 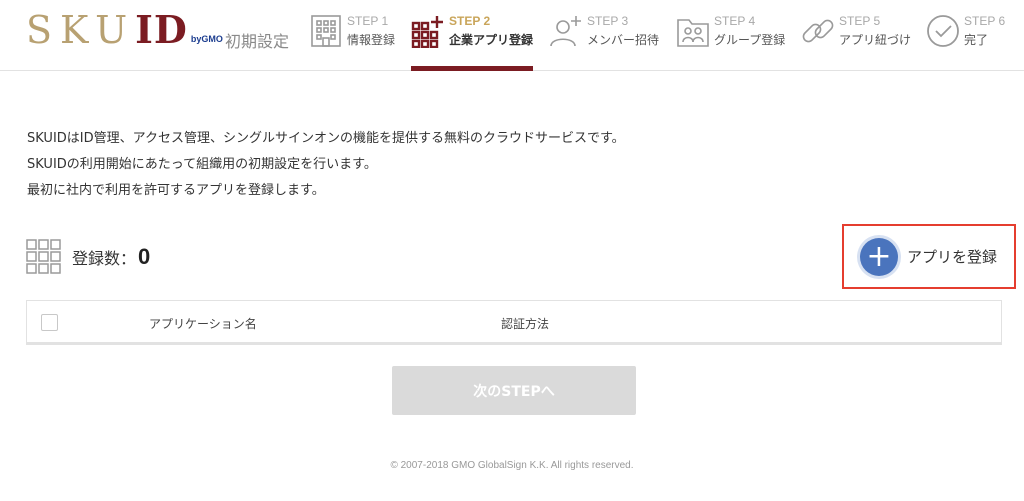 I want to click on setup-label: 初期設定, so click(x=257, y=41).